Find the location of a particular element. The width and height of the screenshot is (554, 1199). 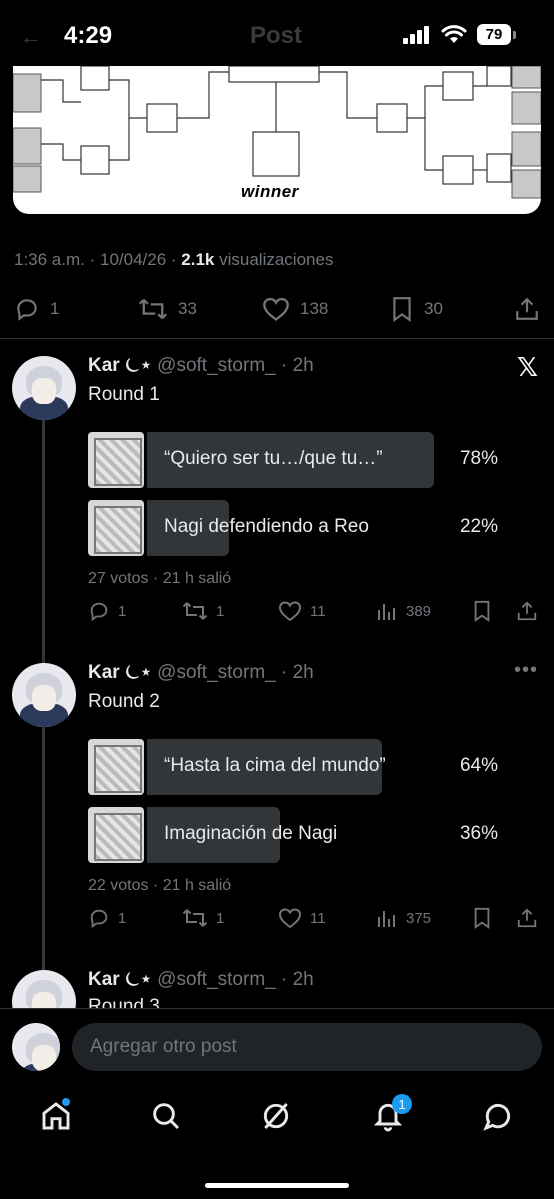

battery-level: 79 is located at coordinates (494, 34).